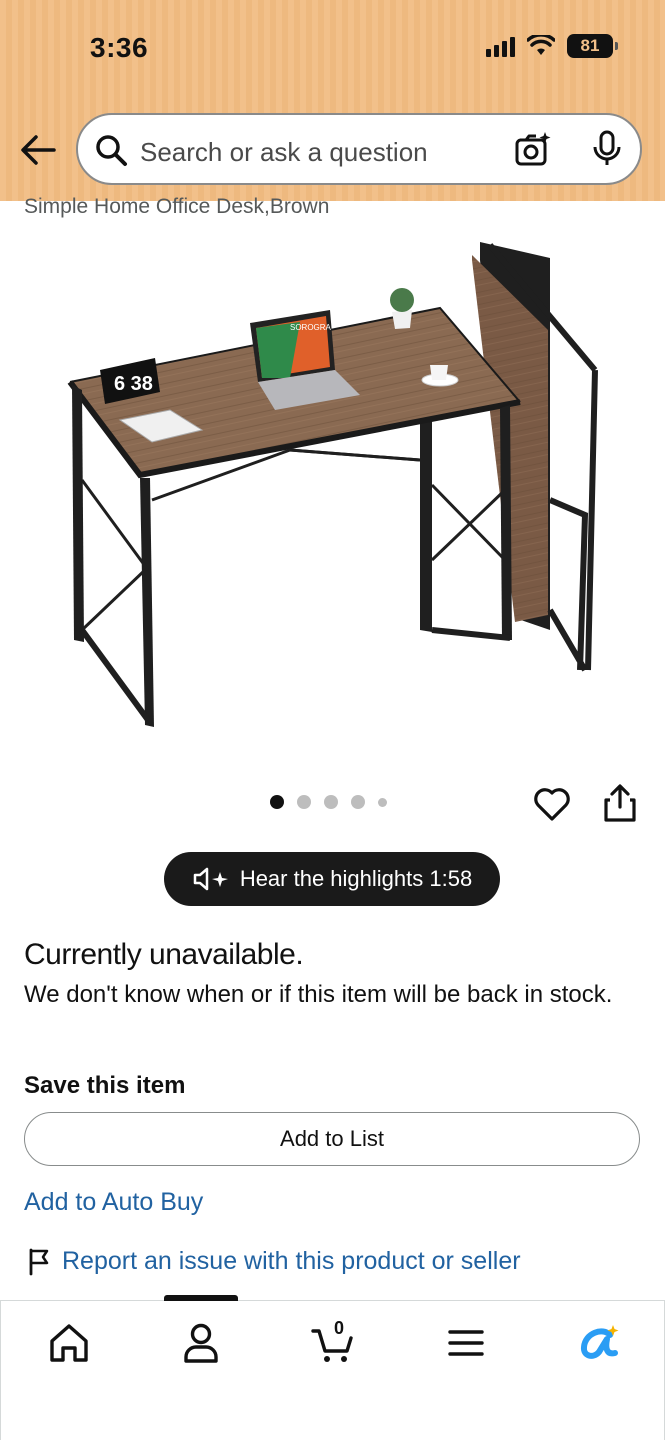 This screenshot has width=665, height=1440. Describe the element at coordinates (113, 1202) in the screenshot. I see `add-to-auto-buy-link: Add to Auto Buy` at that location.